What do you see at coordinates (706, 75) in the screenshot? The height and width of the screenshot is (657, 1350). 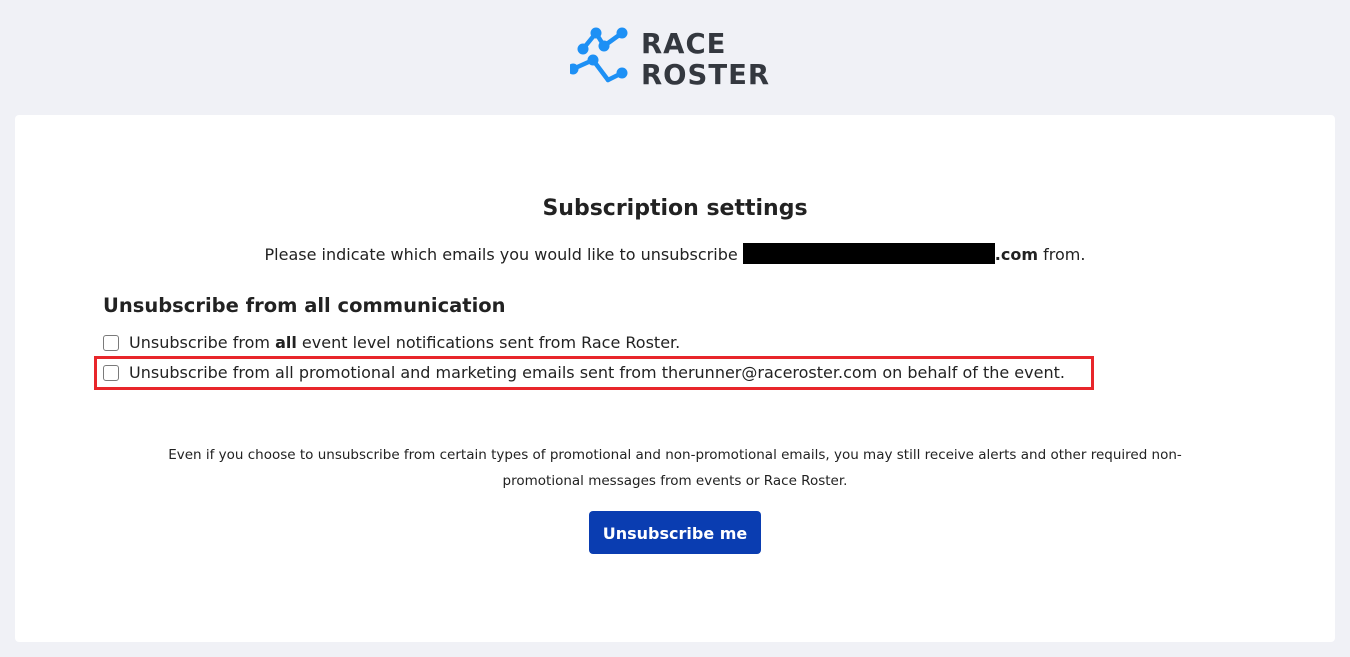 I see `logo-line-roster: ROSTER` at bounding box center [706, 75].